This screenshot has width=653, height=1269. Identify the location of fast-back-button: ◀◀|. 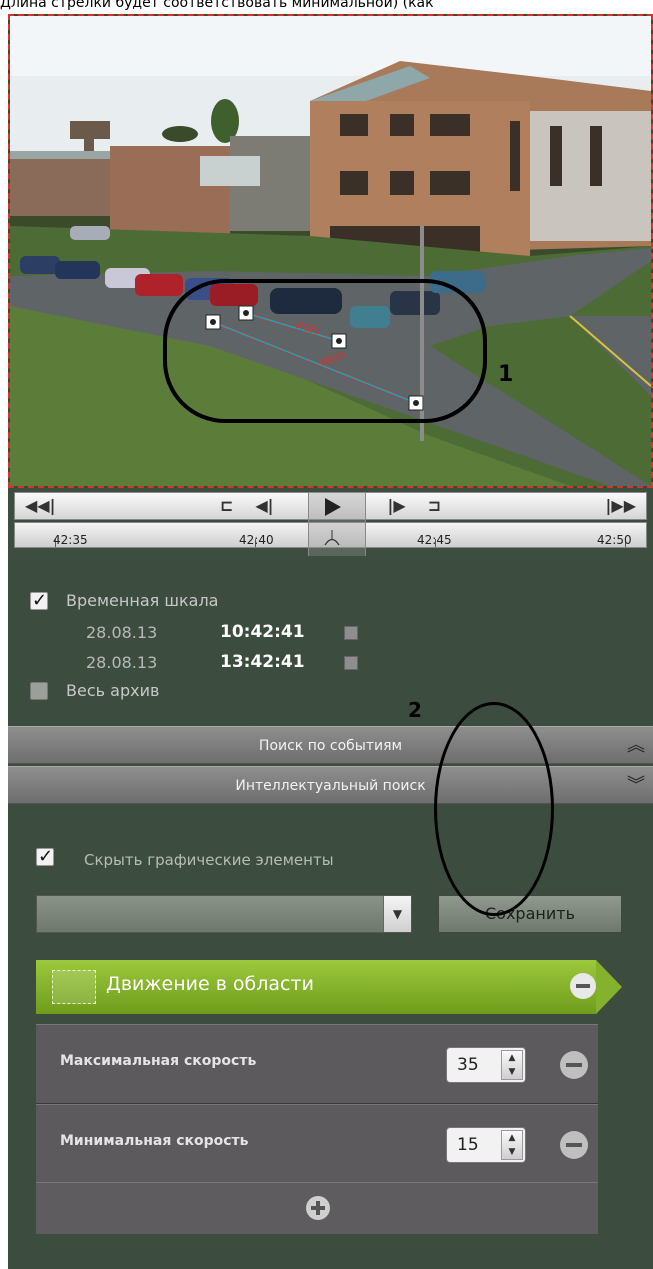
(40, 506).